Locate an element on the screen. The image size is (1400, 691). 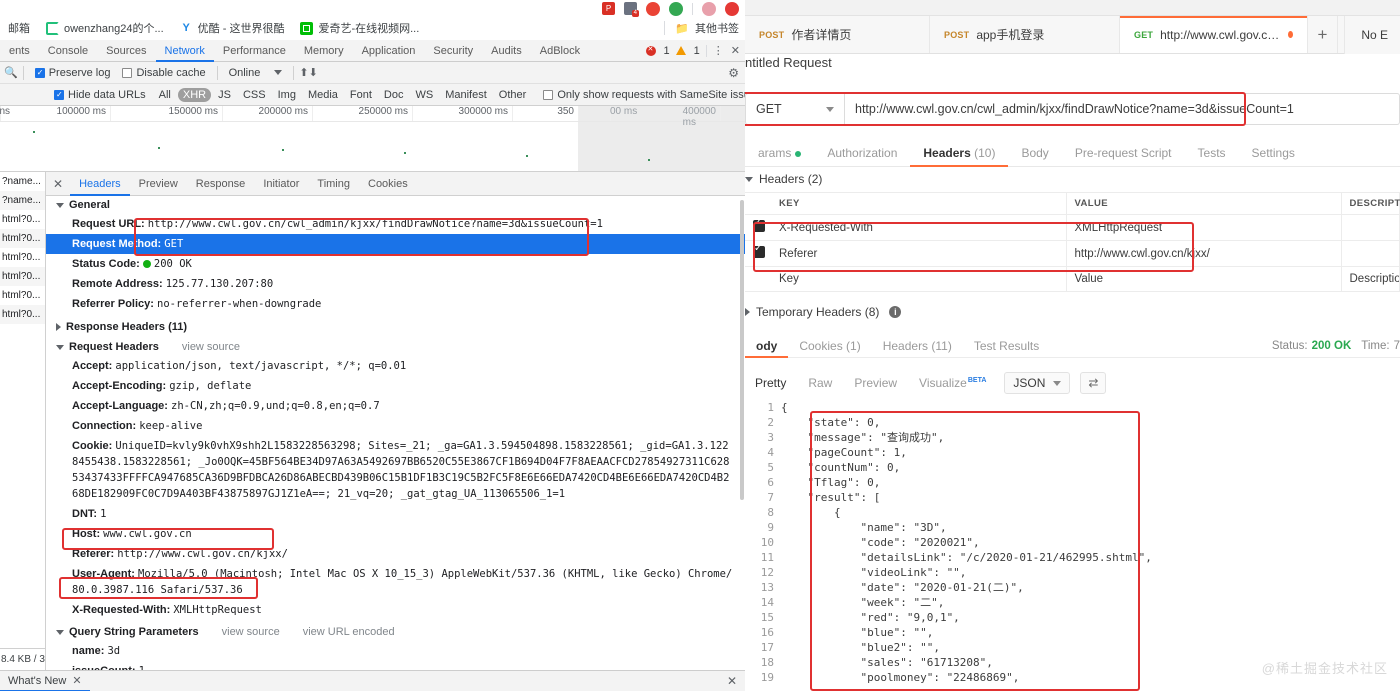
table-row: Referer http://www.cwl.gov.cn/kjxx/ is located at coordinates (1072, 253).